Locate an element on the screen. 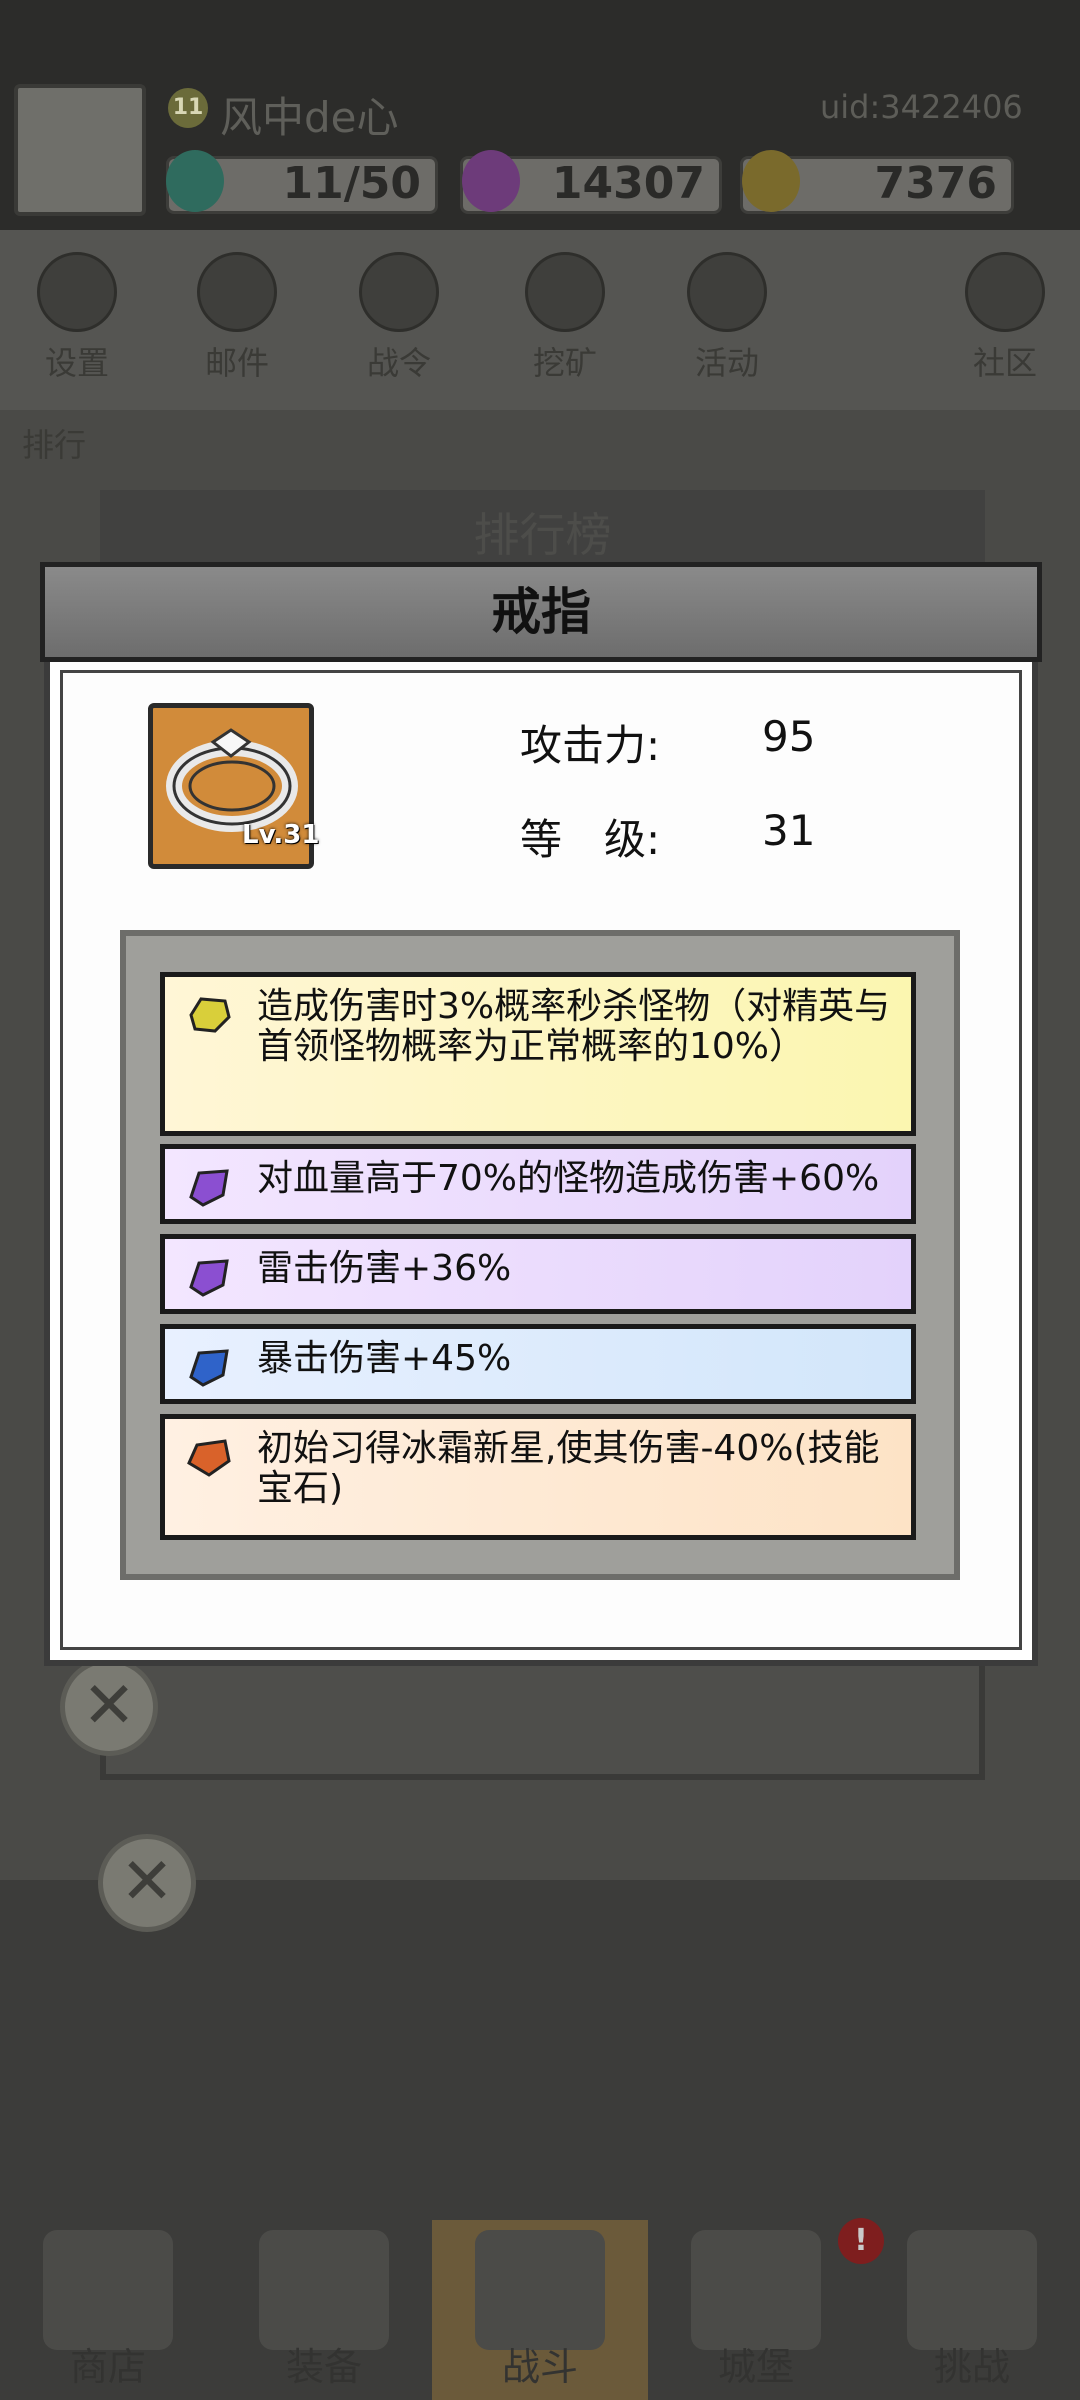  panel-close-button: ✕ is located at coordinates (109, 1707).